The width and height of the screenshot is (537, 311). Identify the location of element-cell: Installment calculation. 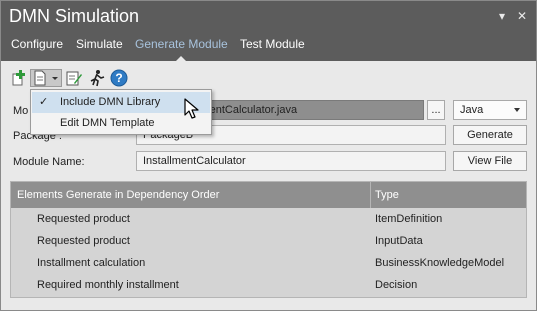
(91, 263).